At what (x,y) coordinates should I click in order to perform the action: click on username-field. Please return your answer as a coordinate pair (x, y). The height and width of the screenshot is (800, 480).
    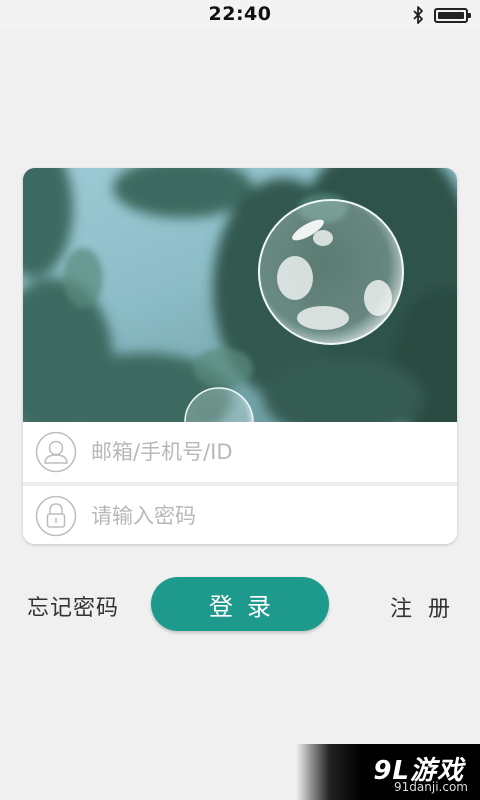
    Looking at the image, I should click on (240, 452).